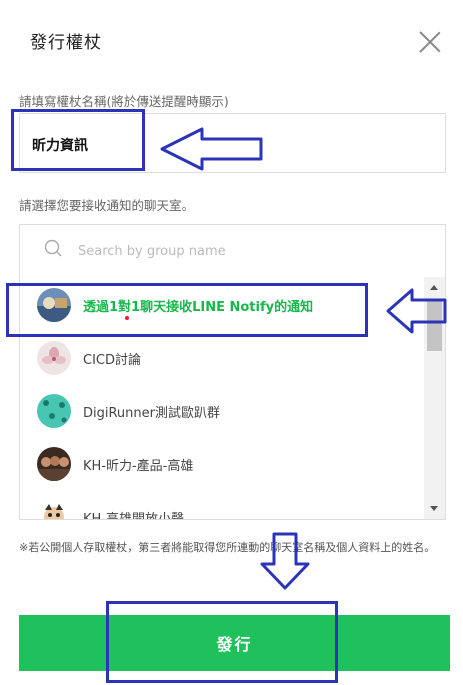 The image size is (463, 685). What do you see at coordinates (53, 248) in the screenshot?
I see `search-icon` at bounding box center [53, 248].